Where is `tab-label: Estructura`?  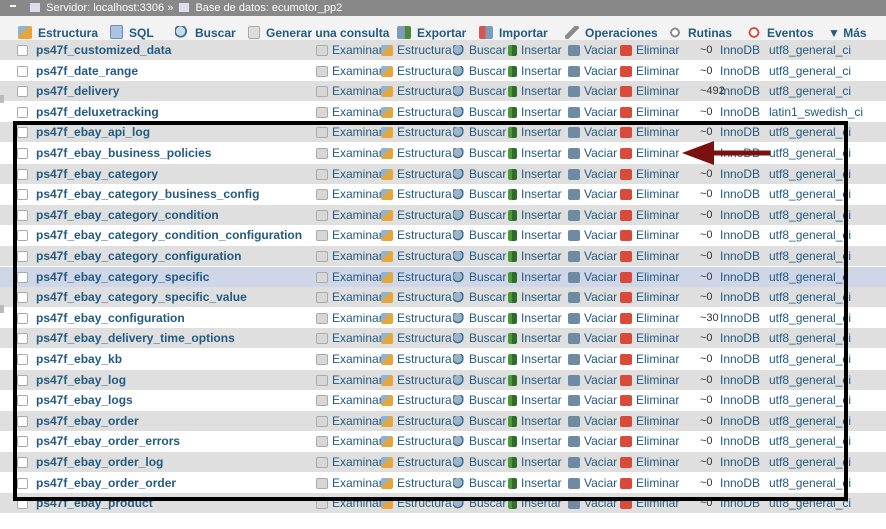
tab-label: Estructura is located at coordinates (68, 33).